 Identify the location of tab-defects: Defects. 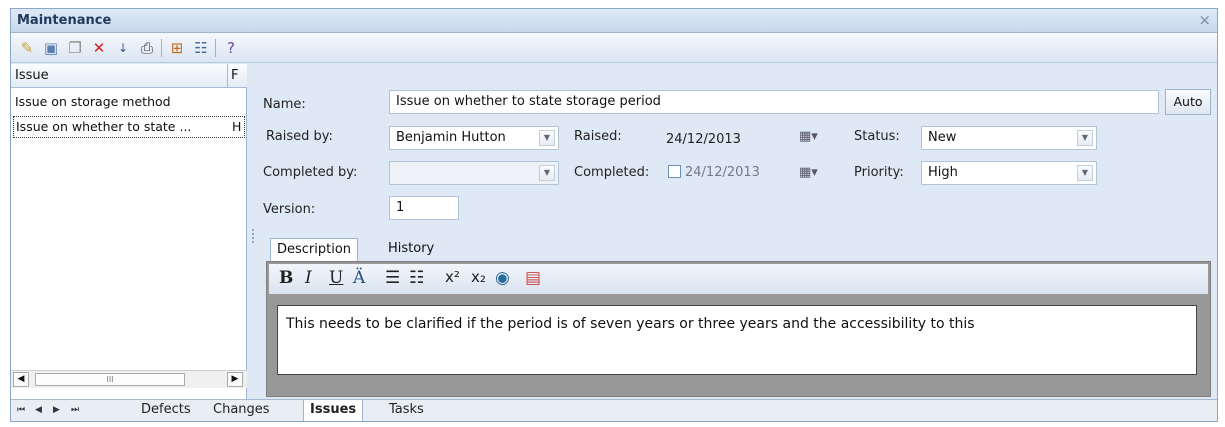
(166, 410).